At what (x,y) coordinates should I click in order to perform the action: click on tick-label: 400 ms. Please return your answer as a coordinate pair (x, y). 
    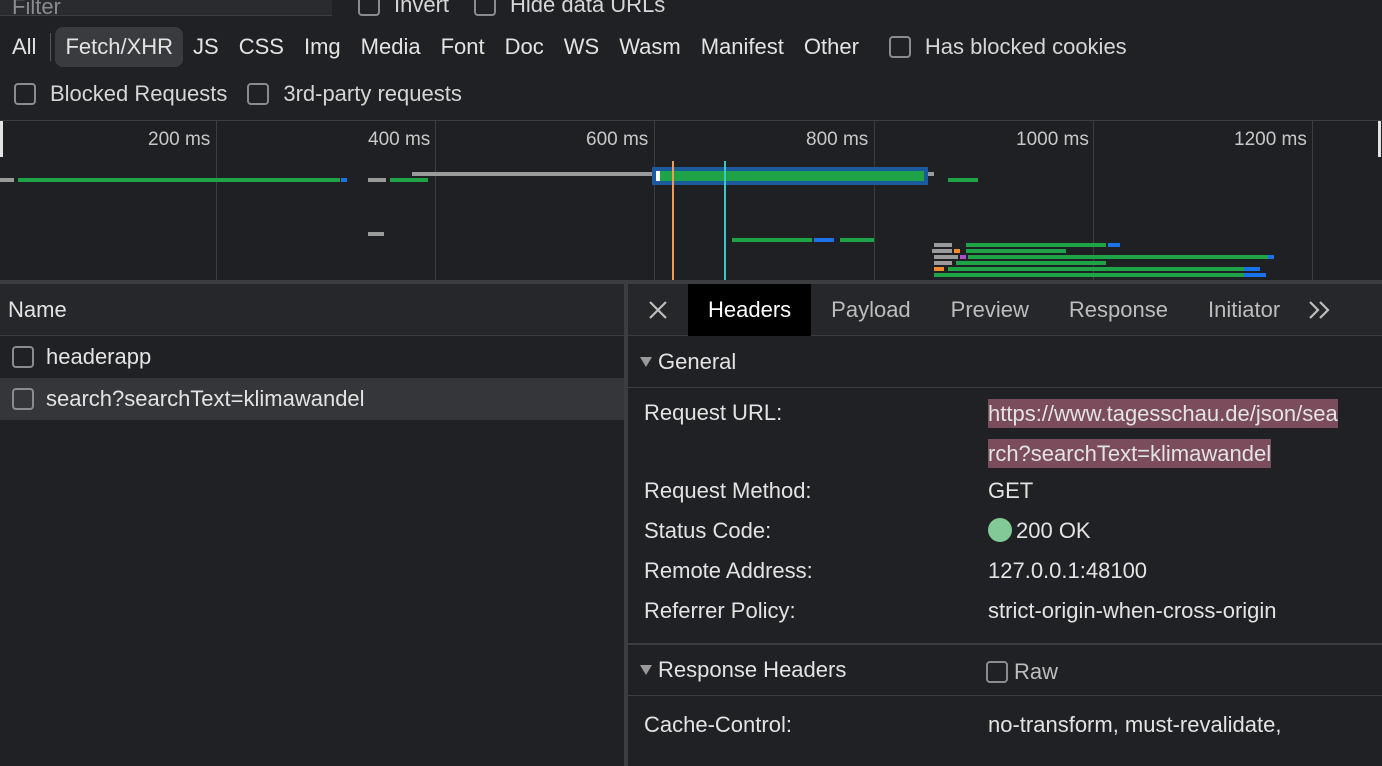
    Looking at the image, I should click on (399, 139).